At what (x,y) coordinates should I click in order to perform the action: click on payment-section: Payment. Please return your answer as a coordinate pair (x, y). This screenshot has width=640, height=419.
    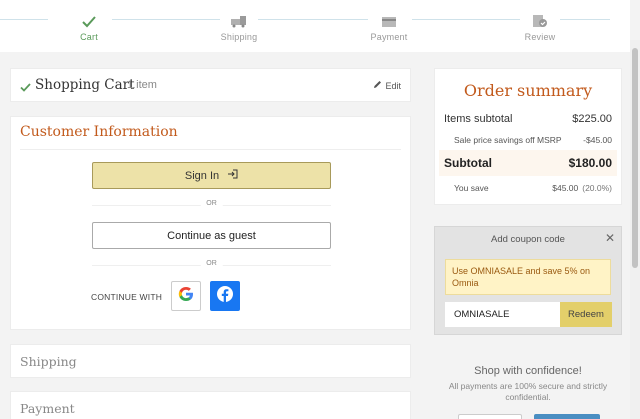
    Looking at the image, I should click on (210, 405).